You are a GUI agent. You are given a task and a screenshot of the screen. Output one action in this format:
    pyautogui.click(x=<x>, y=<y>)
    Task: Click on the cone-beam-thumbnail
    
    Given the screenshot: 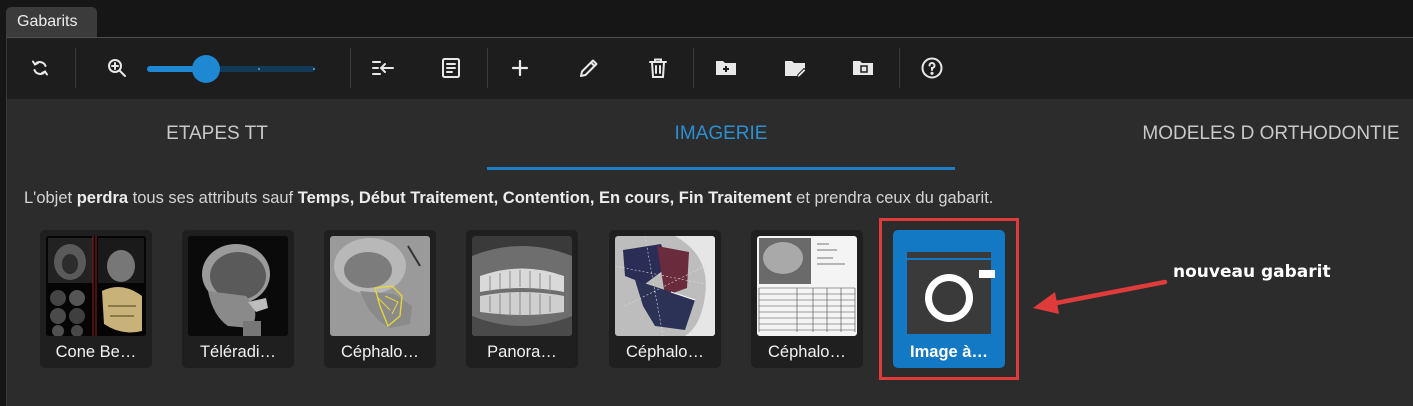 What is the action you would take?
    pyautogui.click(x=96, y=286)
    